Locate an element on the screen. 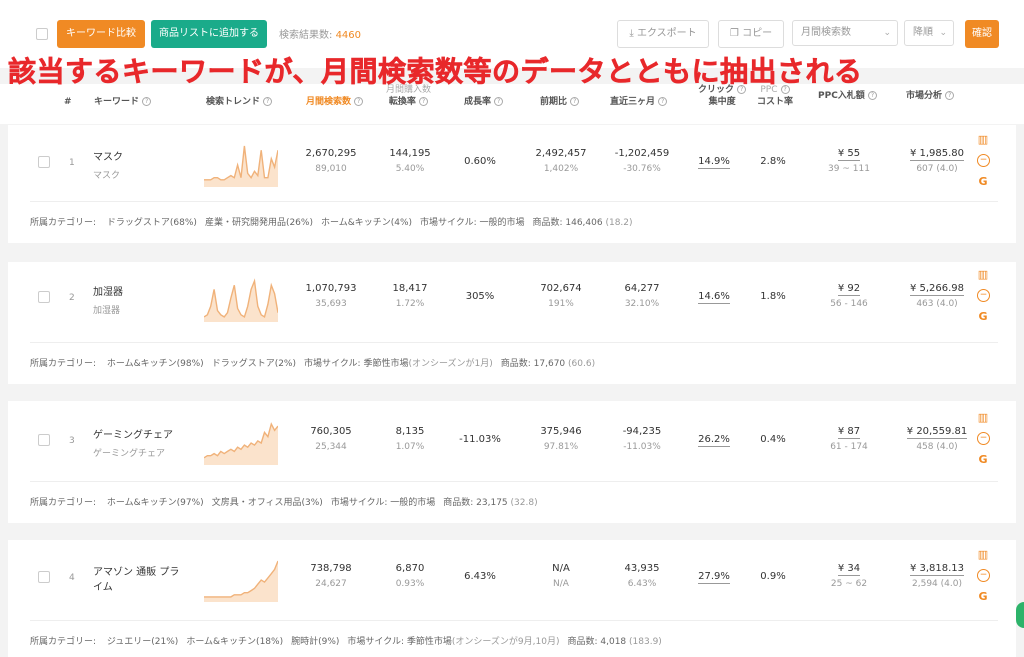  click-concentration-cell: 27.9% is located at coordinates (714, 577).